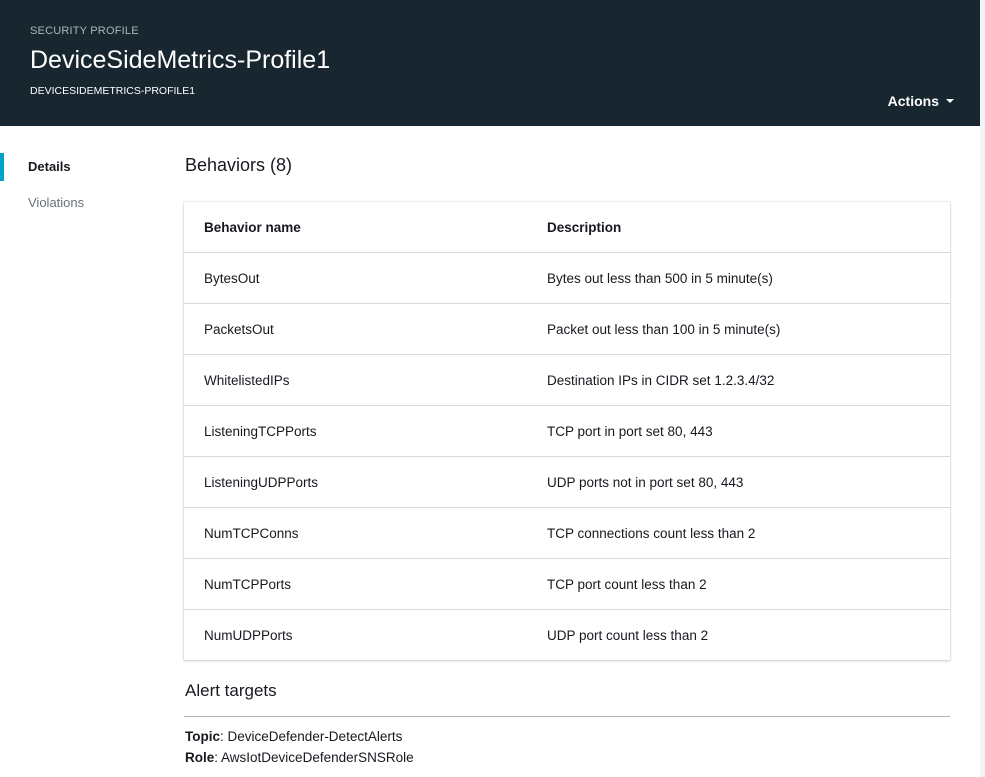 The image size is (985, 777). I want to click on alert-role-line: Role: AwsIotDeviceDefenderSNSRole, so click(299, 757).